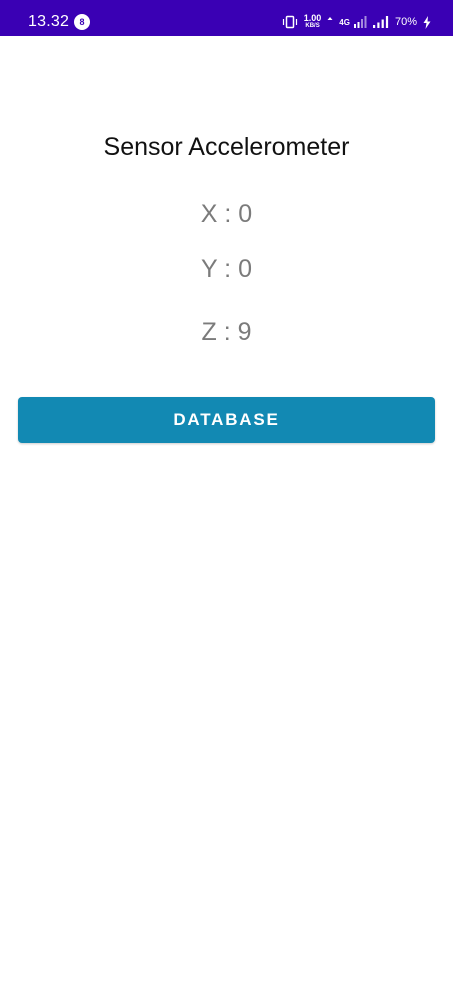 The image size is (453, 1007). Describe the element at coordinates (290, 22) in the screenshot. I see `vibrate-icon` at that location.